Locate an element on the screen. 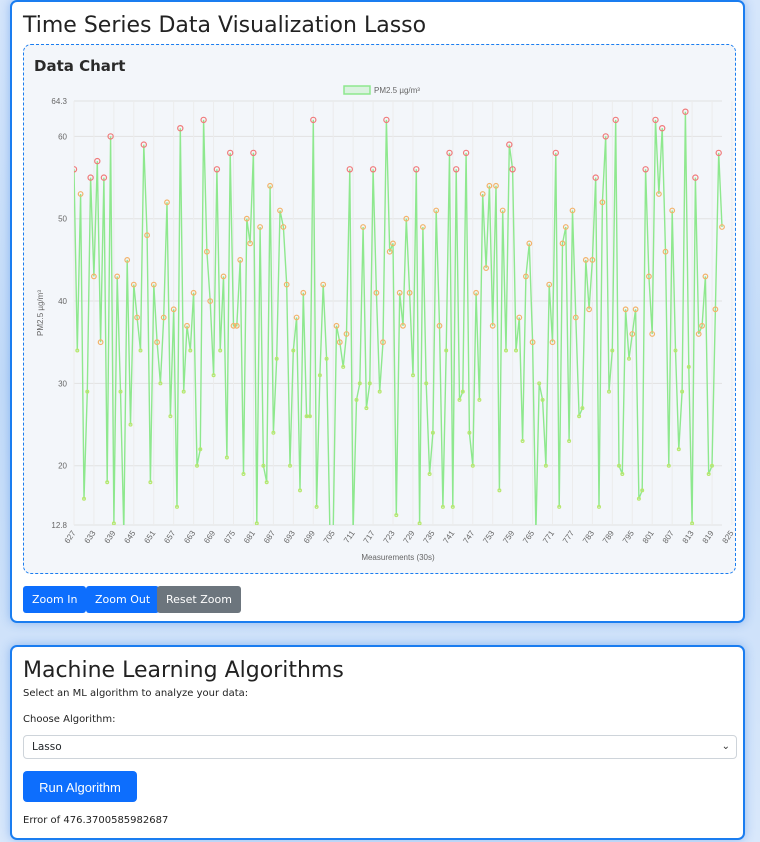 The image size is (760, 842). x-tick-label: 777 is located at coordinates (568, 537).